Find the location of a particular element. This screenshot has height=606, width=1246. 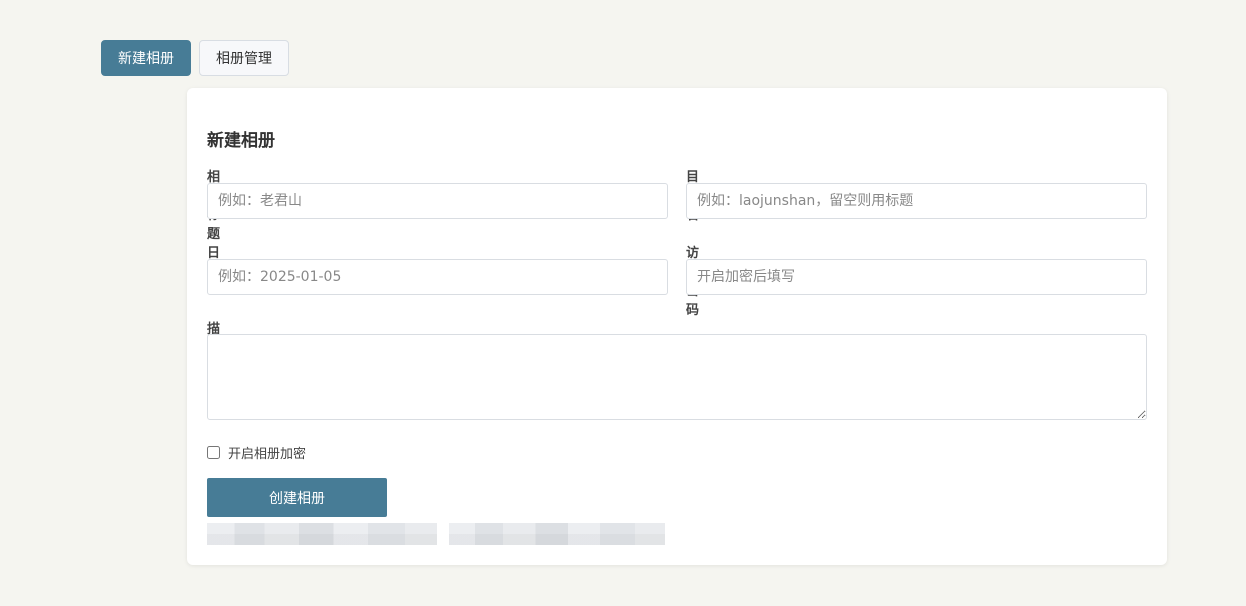

description-textarea is located at coordinates (677, 377).